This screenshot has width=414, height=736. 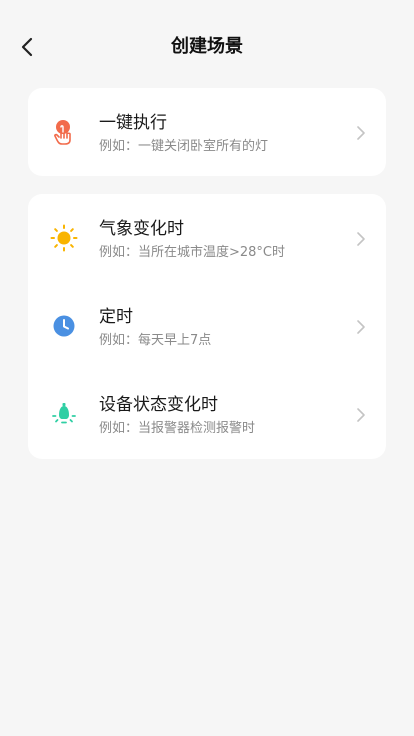 What do you see at coordinates (64, 132) in the screenshot?
I see `tap-hand-icon` at bounding box center [64, 132].